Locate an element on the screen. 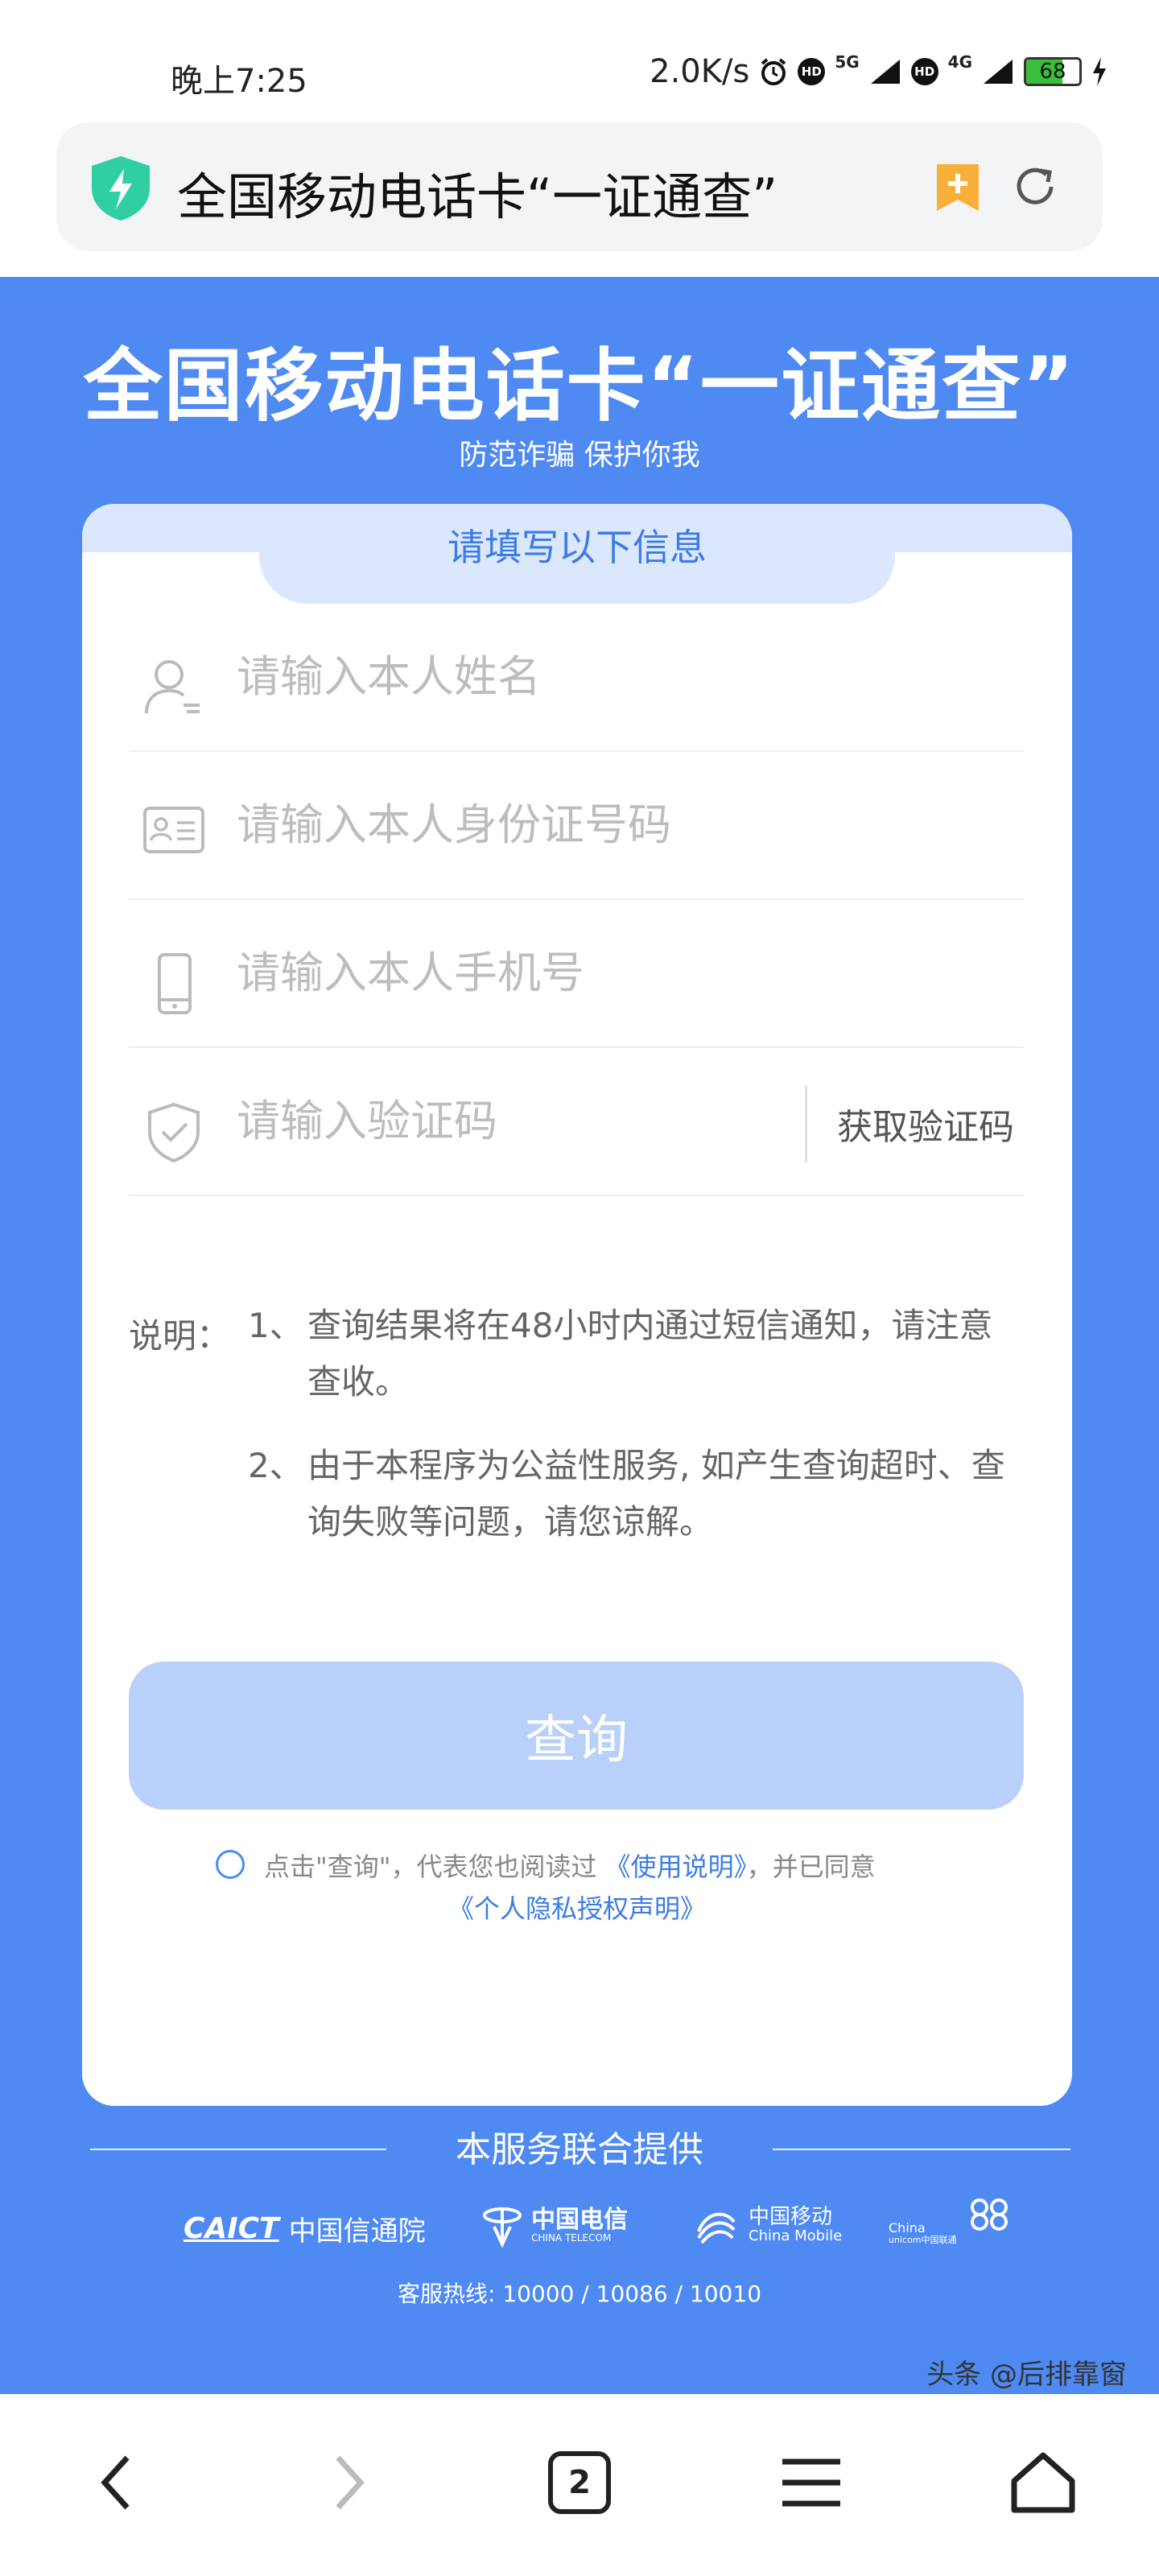  home-icon is located at coordinates (1043, 2482).